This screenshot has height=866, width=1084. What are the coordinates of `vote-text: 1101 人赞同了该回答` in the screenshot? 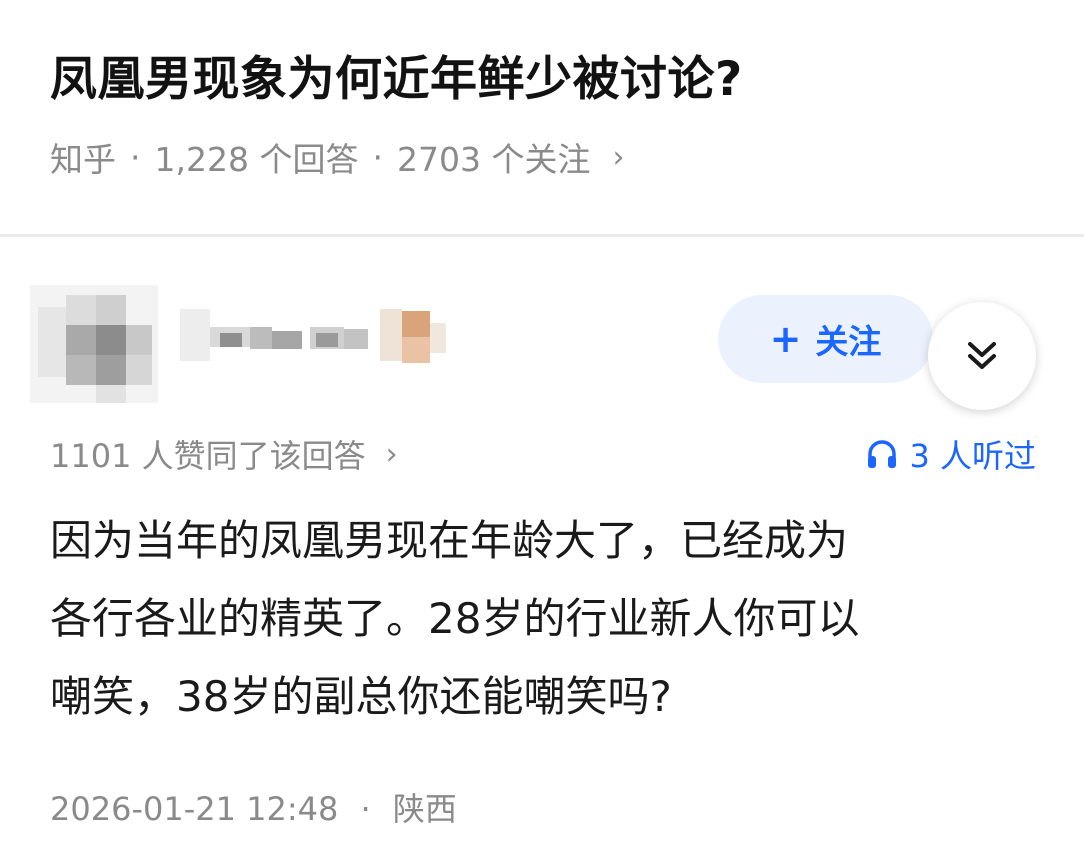 It's located at (208, 456).